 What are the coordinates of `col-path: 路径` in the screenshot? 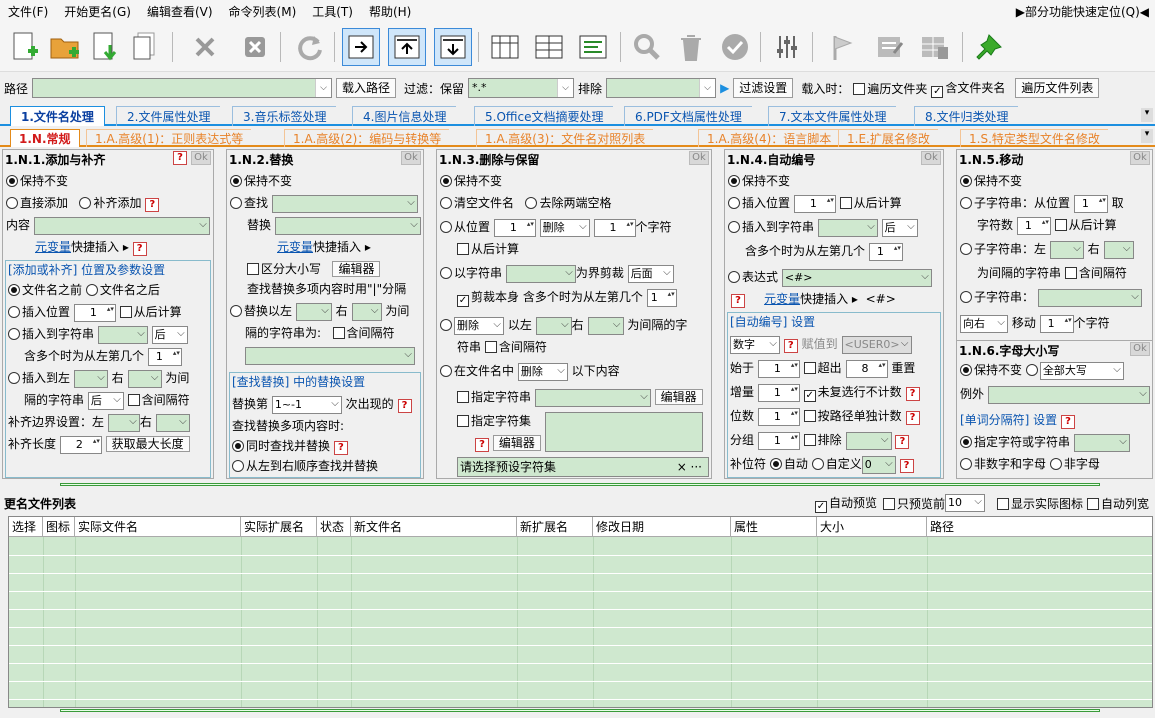 It's located at (1039, 527).